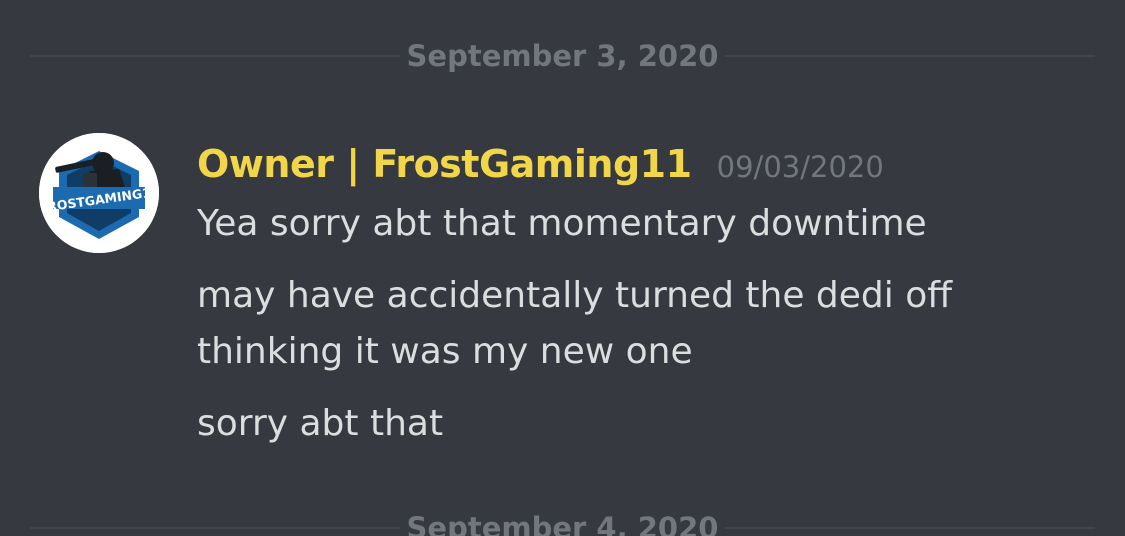 This screenshot has width=1125, height=536. Describe the element at coordinates (445, 351) in the screenshot. I see `message-line: thinking it was my new one` at that location.